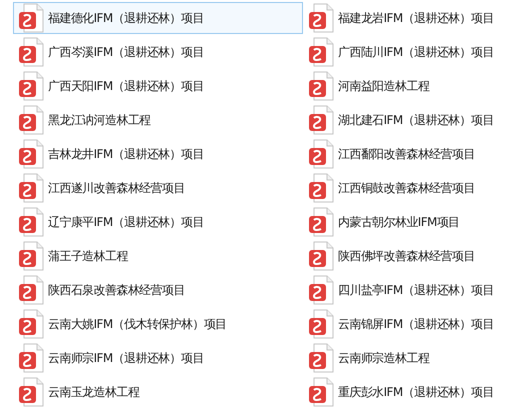  I want to click on file-item: 江西鄱阳改善森林经营项目, so click(409, 154).